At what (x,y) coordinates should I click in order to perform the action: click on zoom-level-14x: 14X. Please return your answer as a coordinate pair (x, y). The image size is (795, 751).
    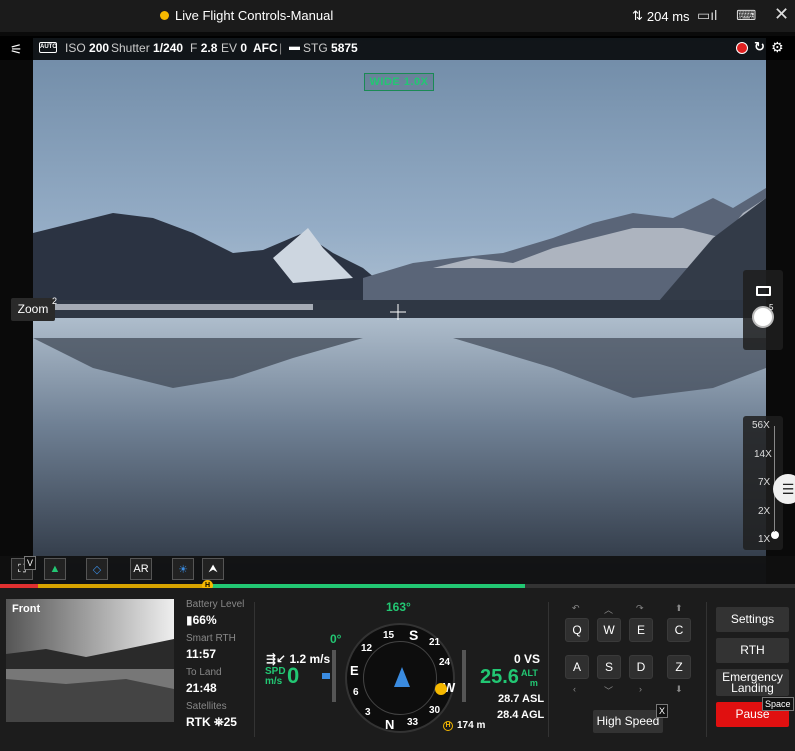
    Looking at the image, I should click on (763, 454).